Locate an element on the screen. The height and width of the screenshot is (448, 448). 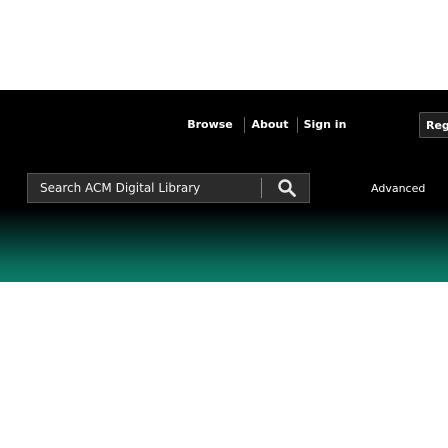
top-nav: Browse About Sign in Regi is located at coordinates (224, 125).